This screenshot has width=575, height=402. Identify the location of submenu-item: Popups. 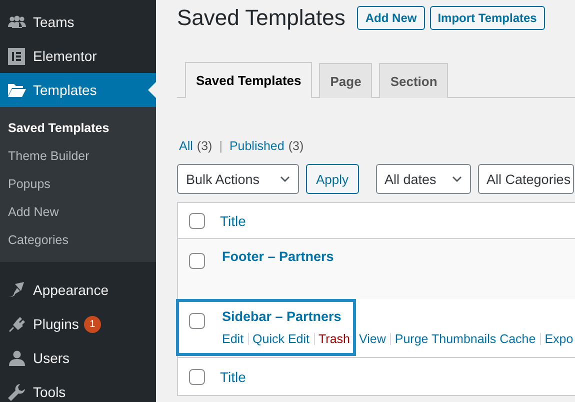
(78, 184).